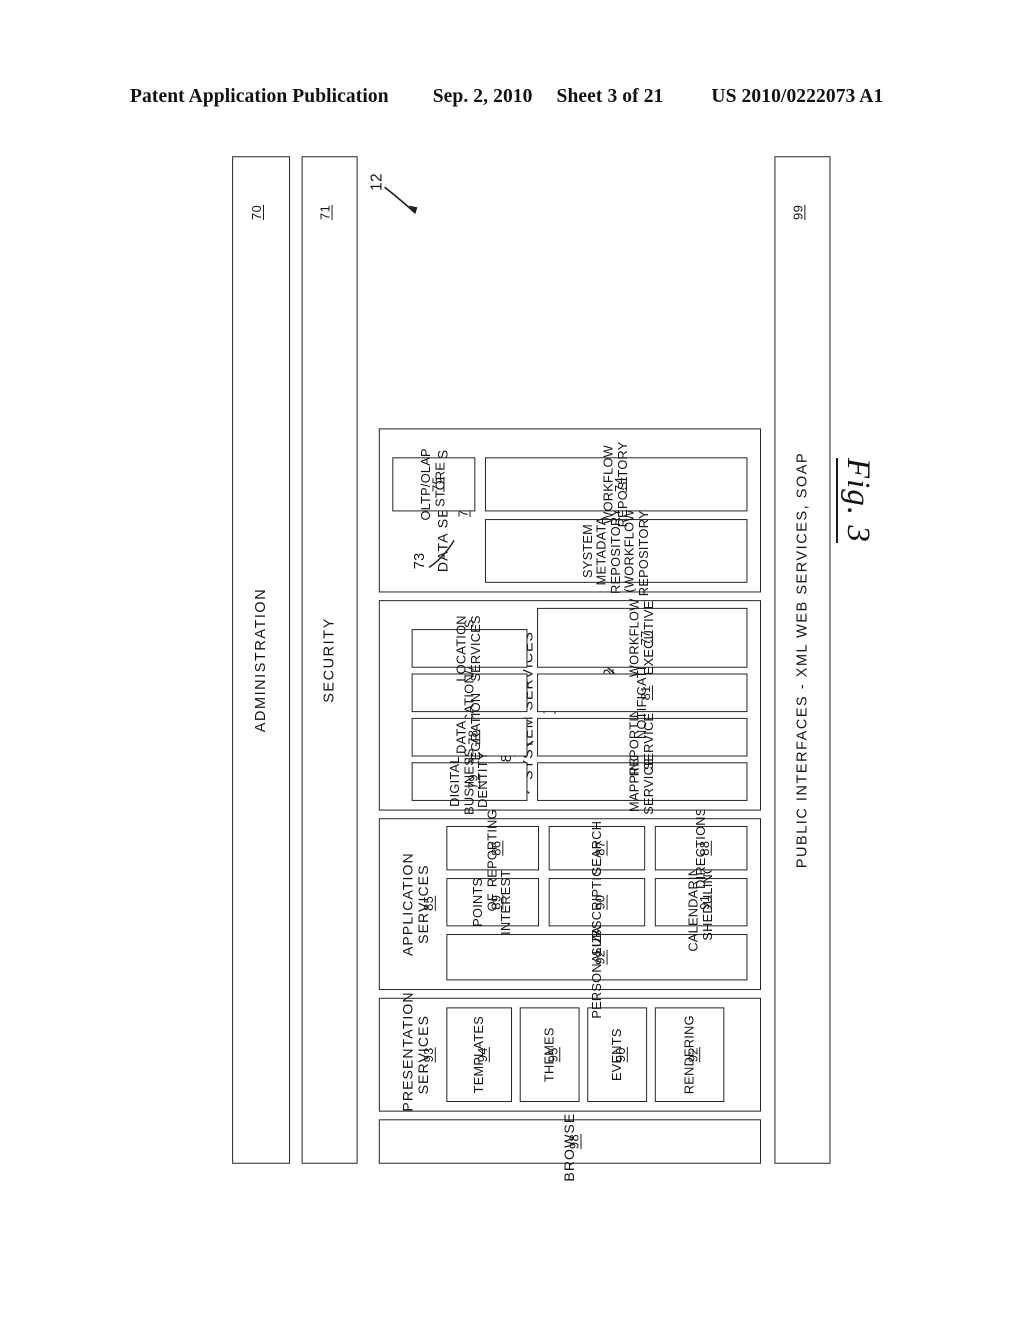  I want to click on reporting-ref: 86, so click(495, 848).